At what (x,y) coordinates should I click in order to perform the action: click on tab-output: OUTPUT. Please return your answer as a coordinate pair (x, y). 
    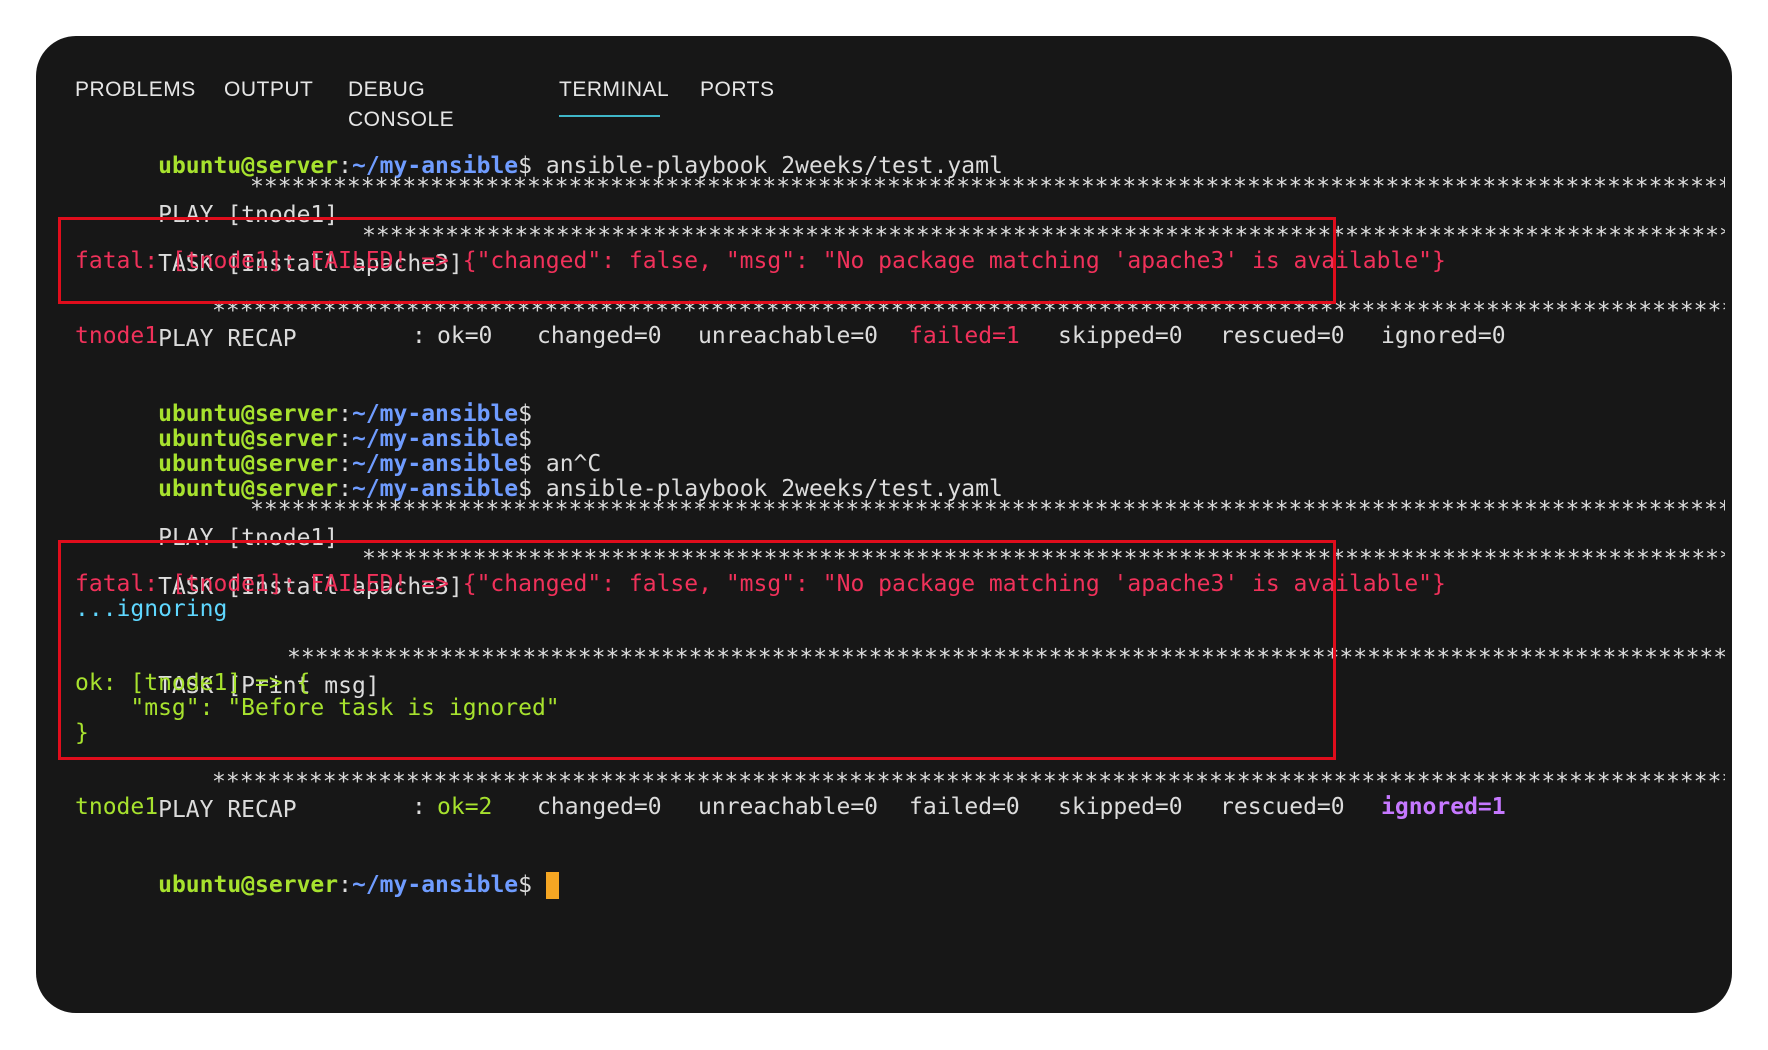
    Looking at the image, I should click on (268, 95).